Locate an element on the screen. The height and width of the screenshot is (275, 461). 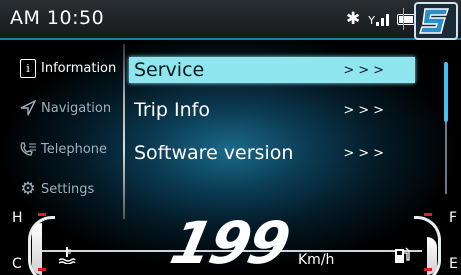
bluetooth-icon: ✱ is located at coordinates (353, 19).